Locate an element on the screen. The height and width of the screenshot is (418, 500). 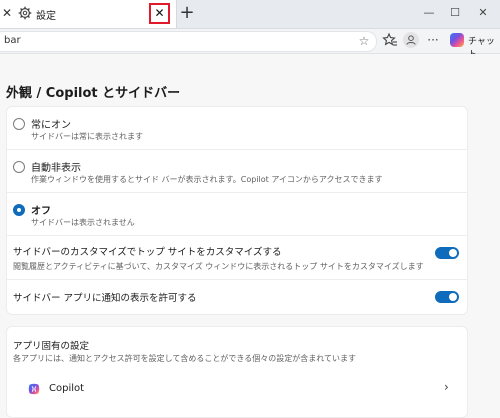
window-close-button: ✕ is located at coordinates (483, 13).